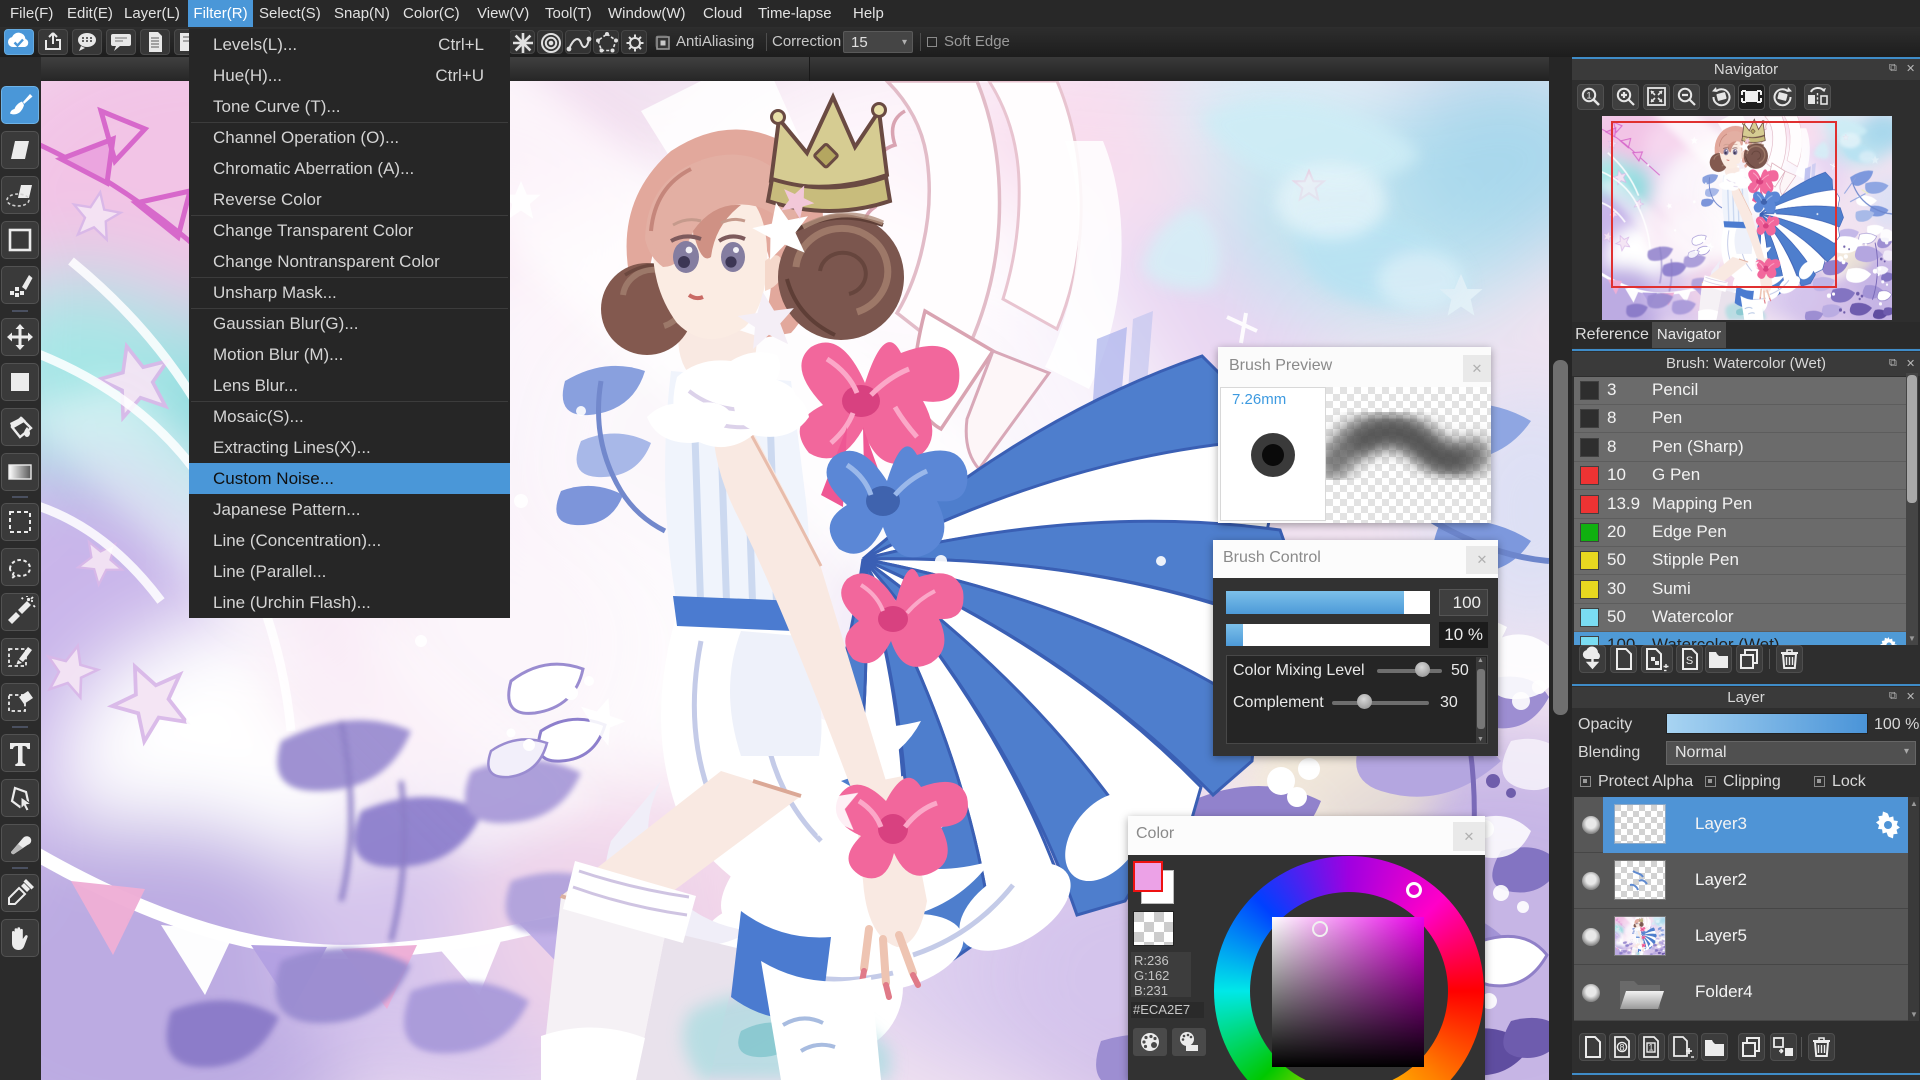 This screenshot has width=1920, height=1080. Describe the element at coordinates (1621, 1047) in the screenshot. I see `svg-text: 8` at that location.